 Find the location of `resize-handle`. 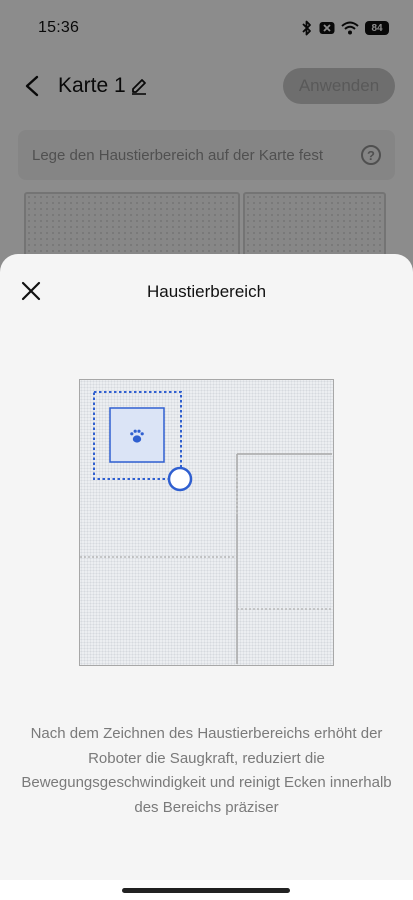

resize-handle is located at coordinates (180, 479).